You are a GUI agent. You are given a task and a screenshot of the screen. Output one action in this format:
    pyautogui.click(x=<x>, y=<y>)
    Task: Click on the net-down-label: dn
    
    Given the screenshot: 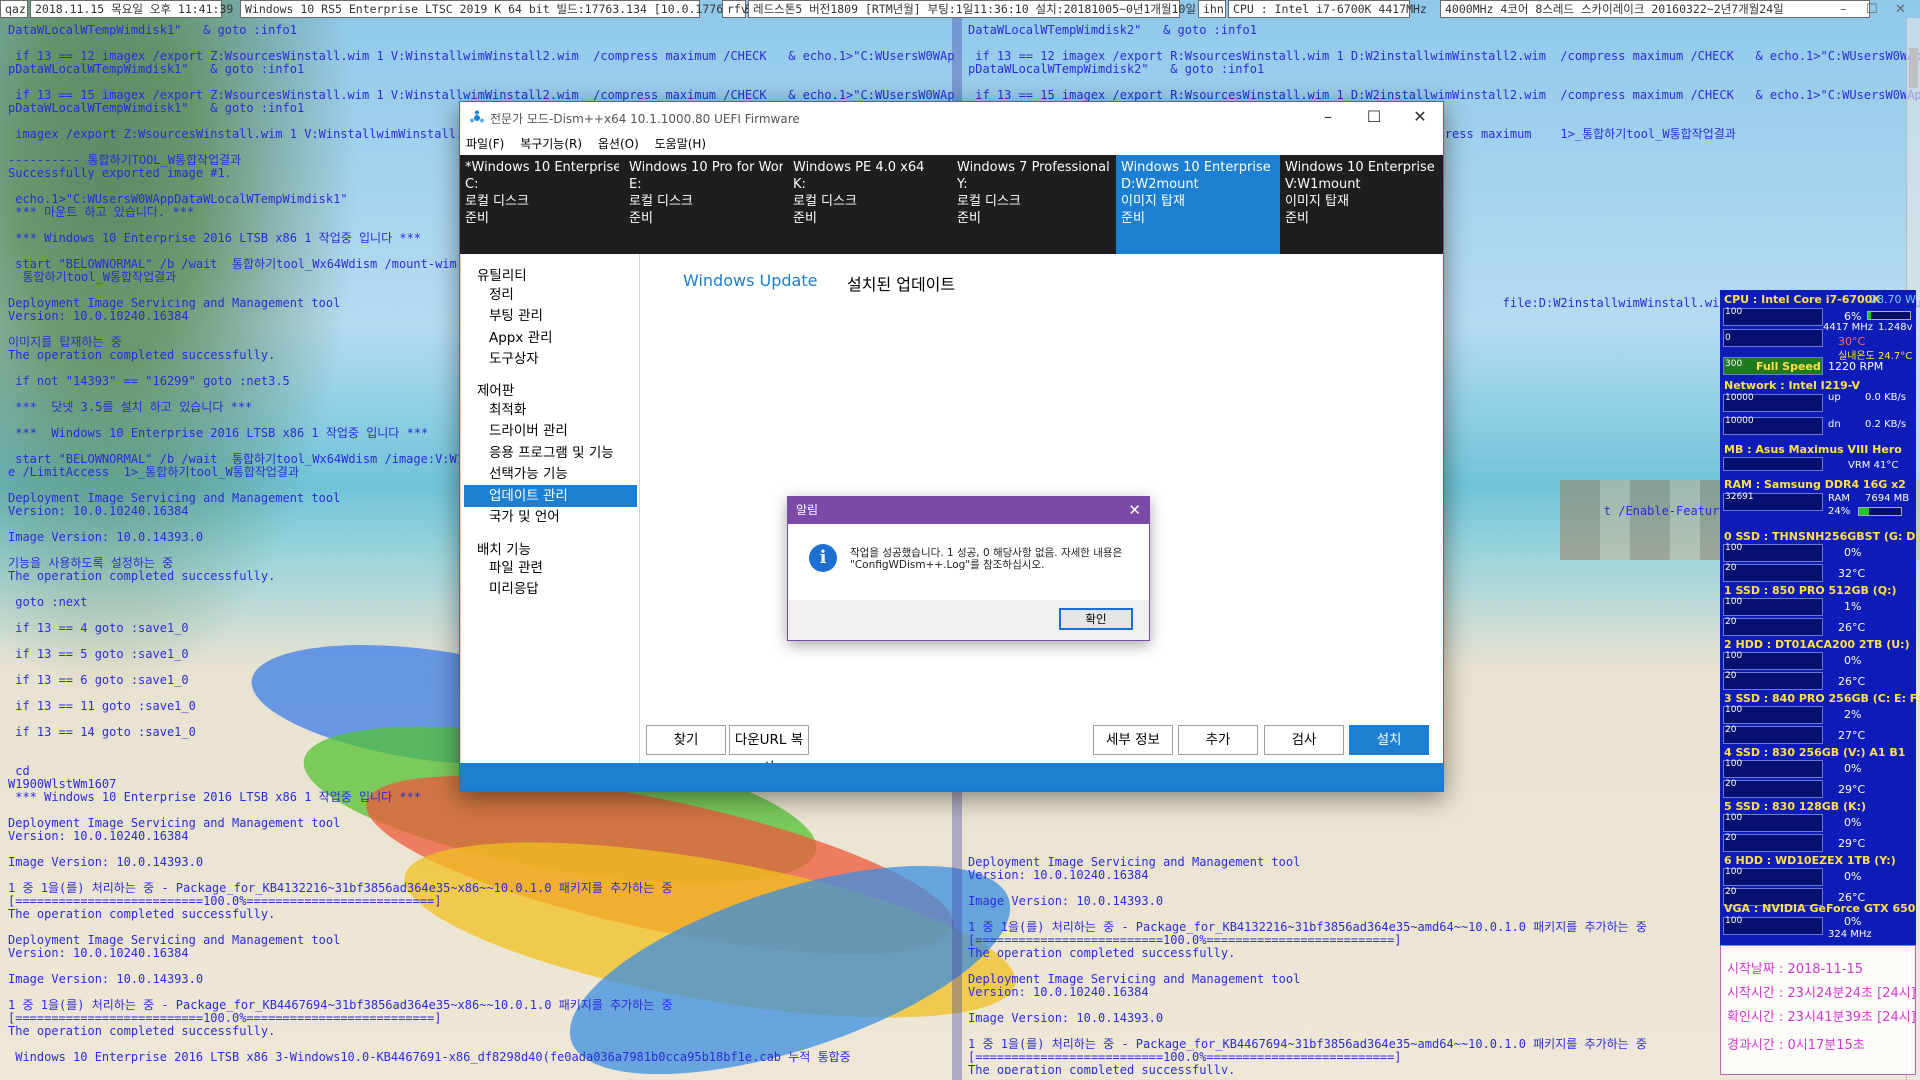 What is the action you would take?
    pyautogui.click(x=1834, y=424)
    